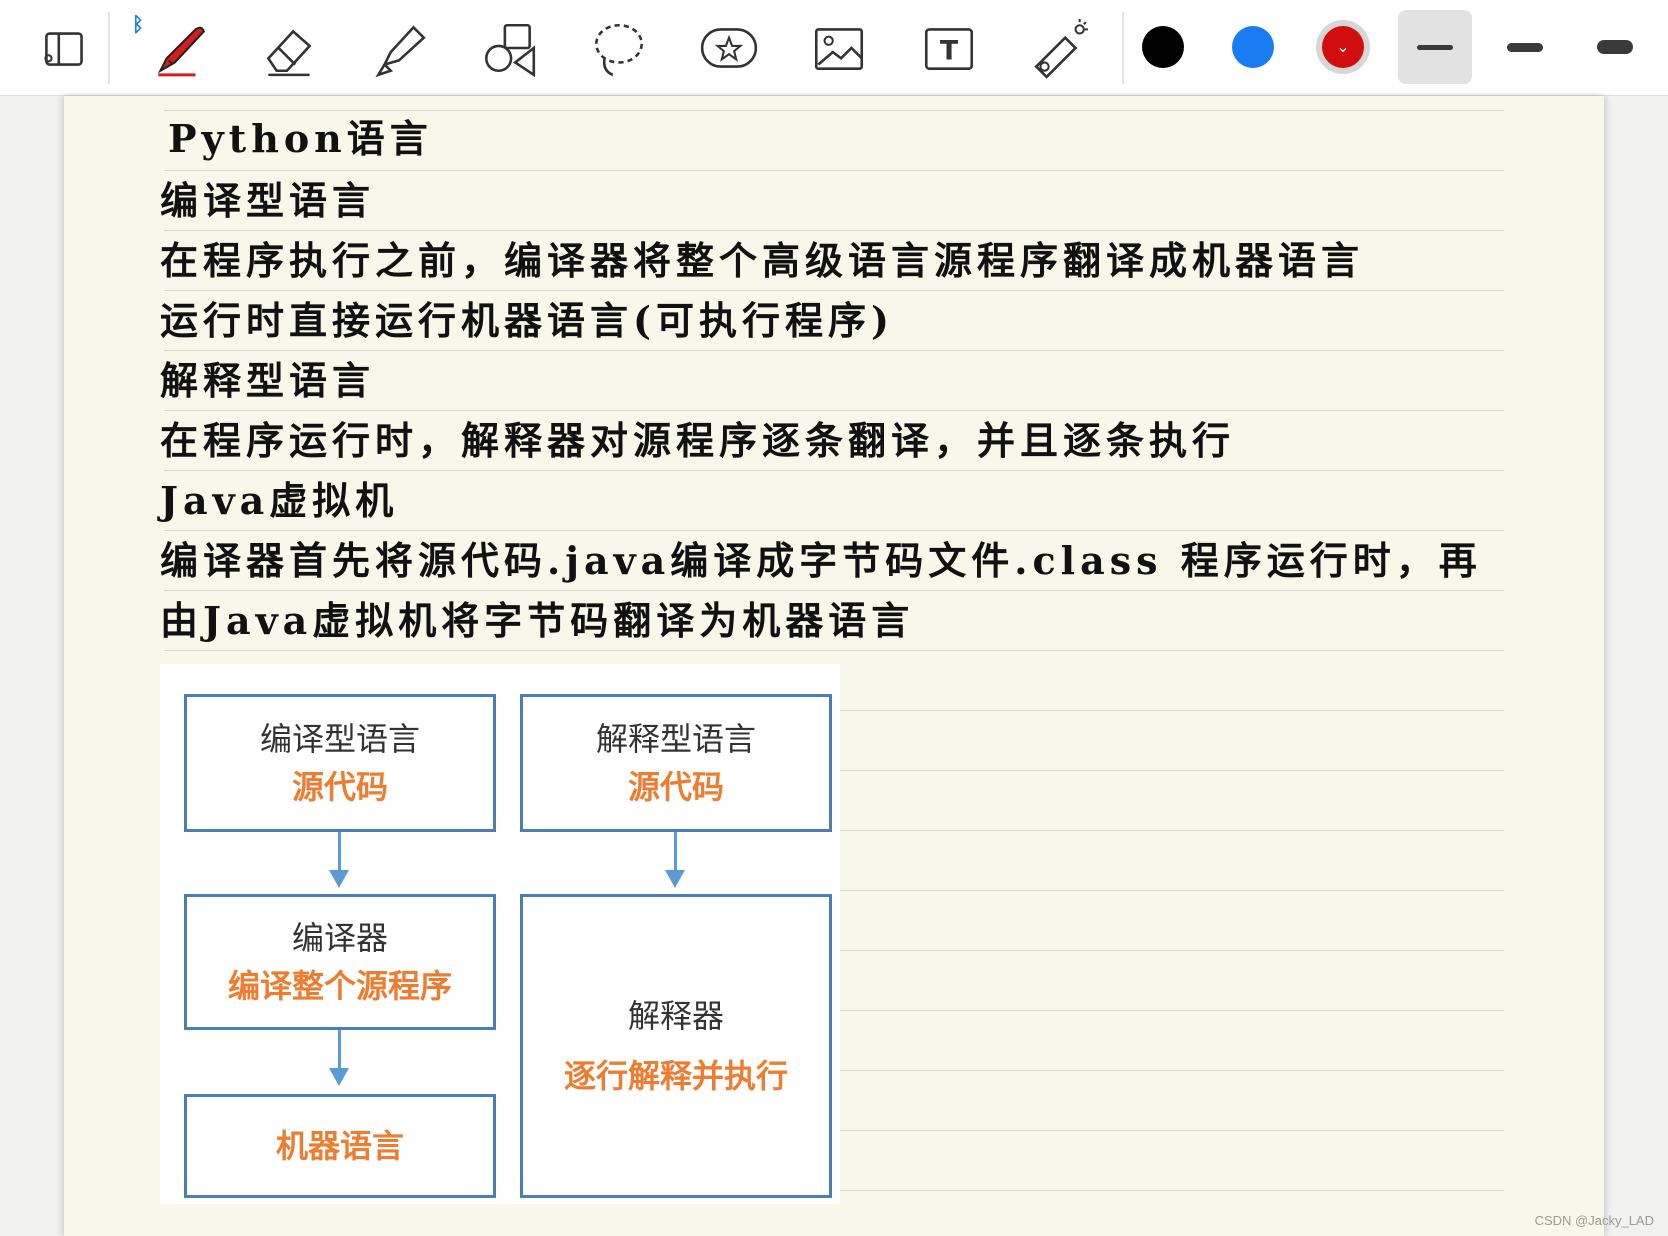 This screenshot has width=1668, height=1236. I want to click on note-line: 解释型语言, so click(268, 380).